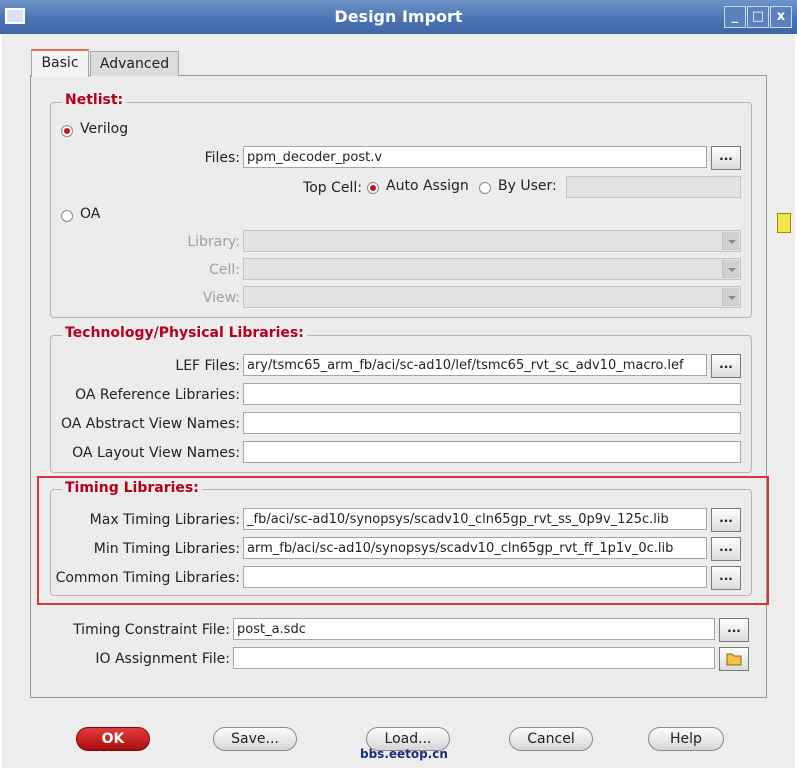 This screenshot has height=768, width=797. What do you see at coordinates (735, 17) in the screenshot?
I see `minimize-button: _` at bounding box center [735, 17].